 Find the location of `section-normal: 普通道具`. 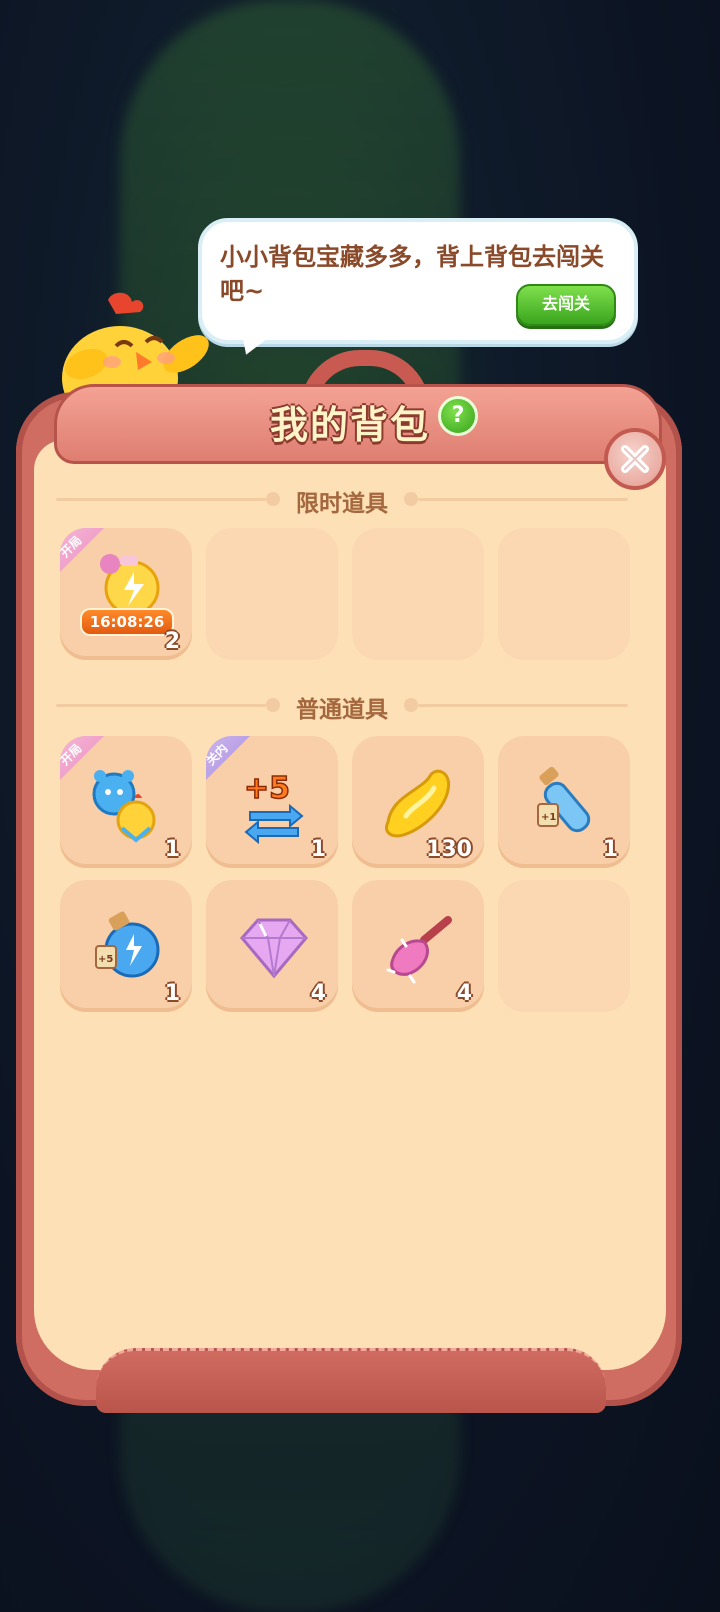

section-normal: 普通道具 is located at coordinates (342, 706).